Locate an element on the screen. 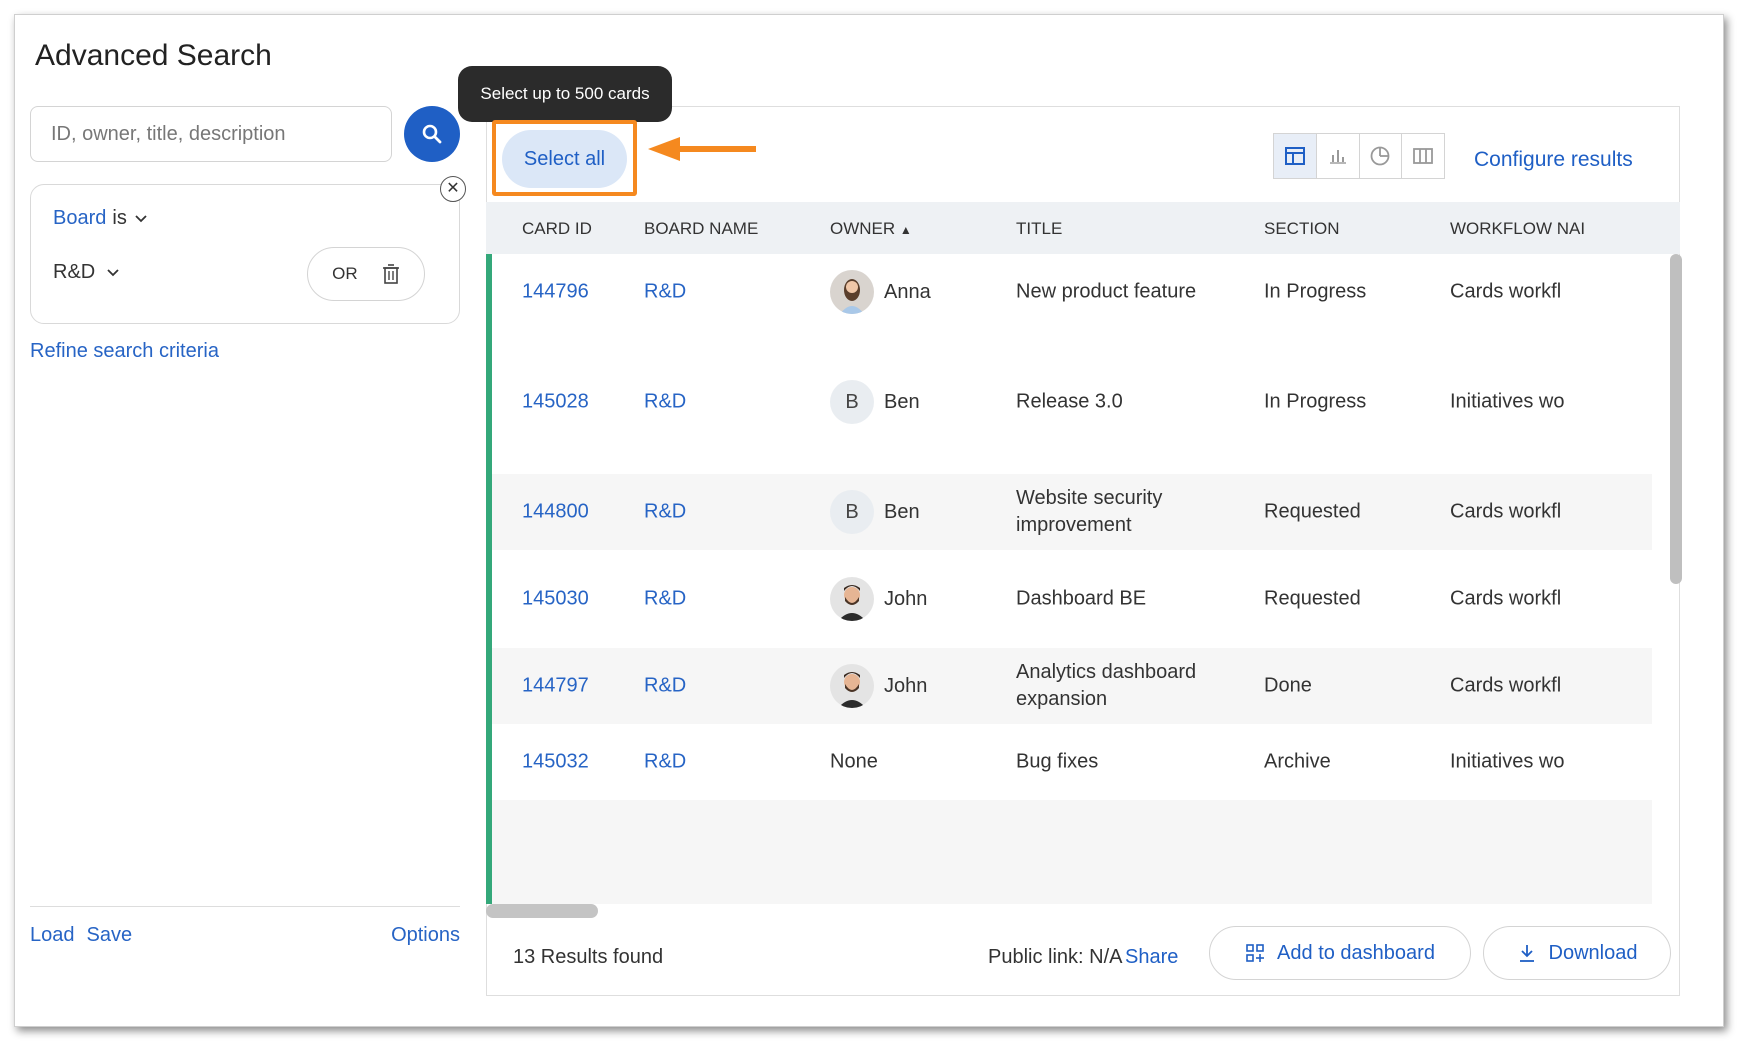  table-view-button is located at coordinates (1295, 156).